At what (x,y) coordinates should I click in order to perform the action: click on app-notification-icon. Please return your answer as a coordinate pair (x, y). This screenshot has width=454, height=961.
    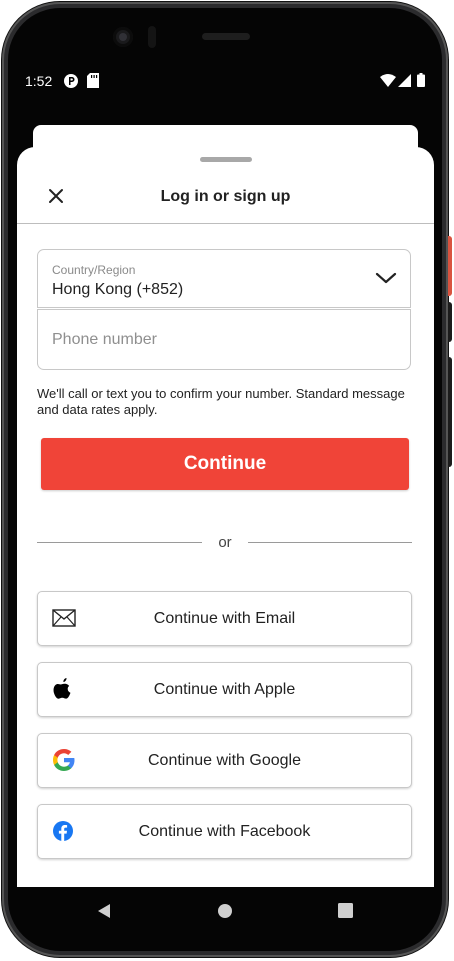
    Looking at the image, I should click on (71, 82).